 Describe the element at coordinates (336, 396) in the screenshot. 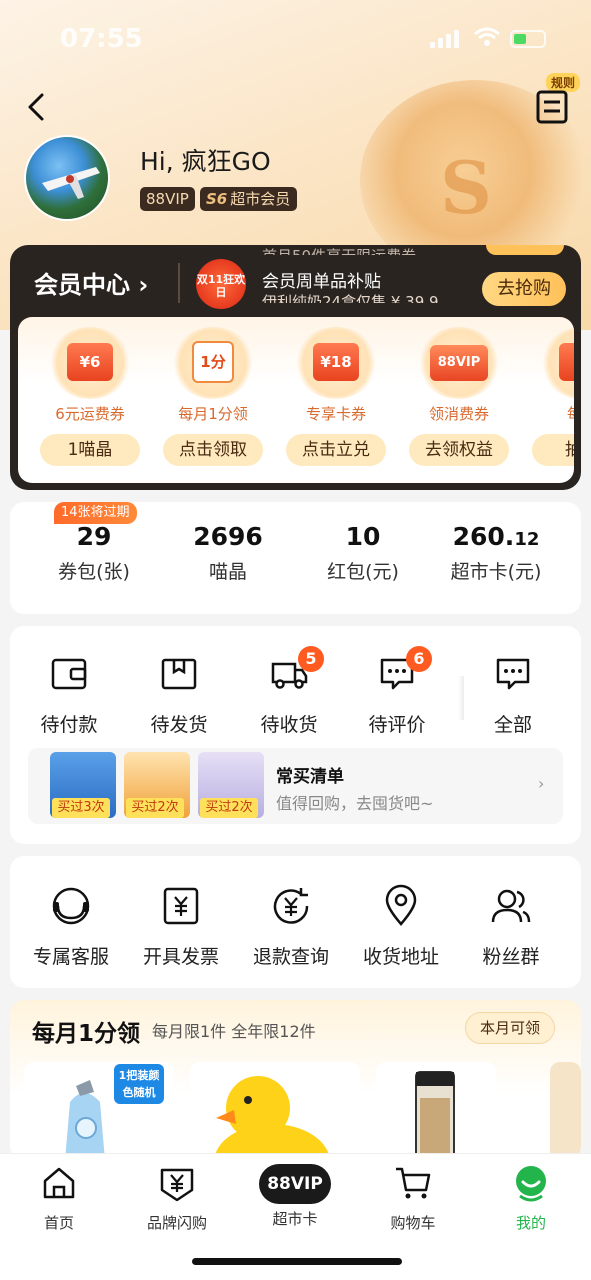

I see `benefit-item-exclusive-card: ¥18 专享卡券 点击立兑` at that location.